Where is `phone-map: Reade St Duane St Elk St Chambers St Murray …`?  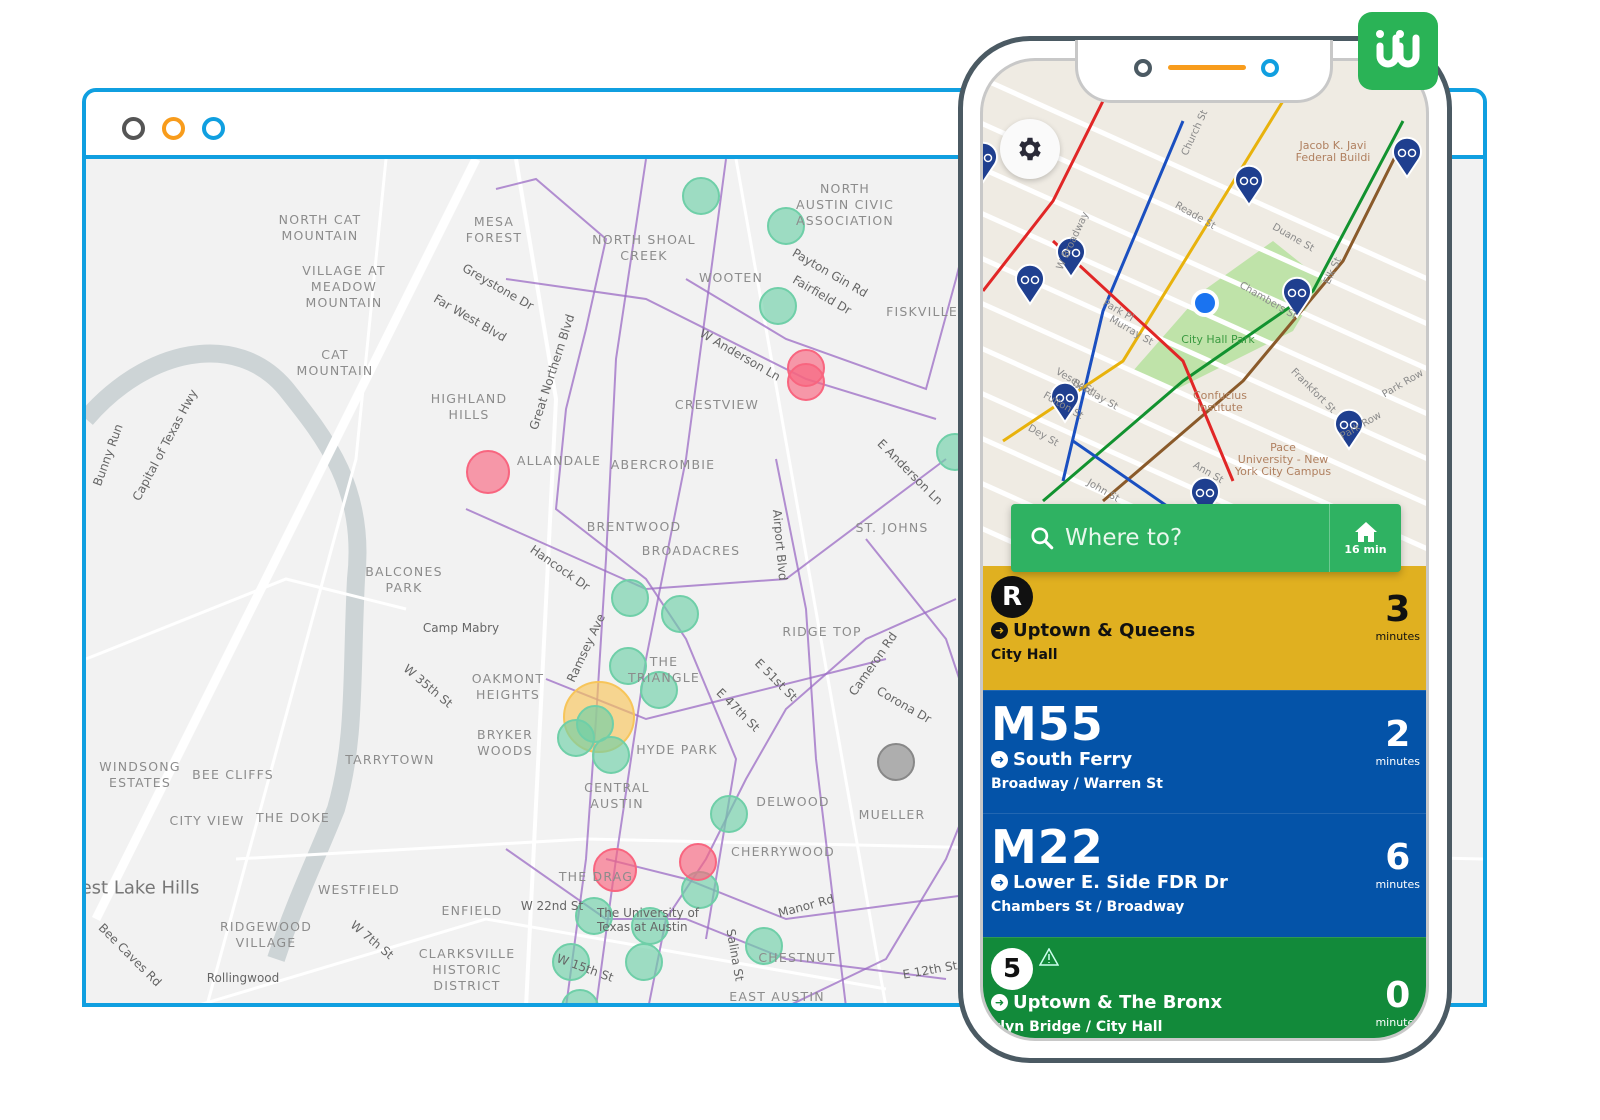
phone-map: Reade St Duane St Elk St Chambers St Murray … is located at coordinates (1204, 313).